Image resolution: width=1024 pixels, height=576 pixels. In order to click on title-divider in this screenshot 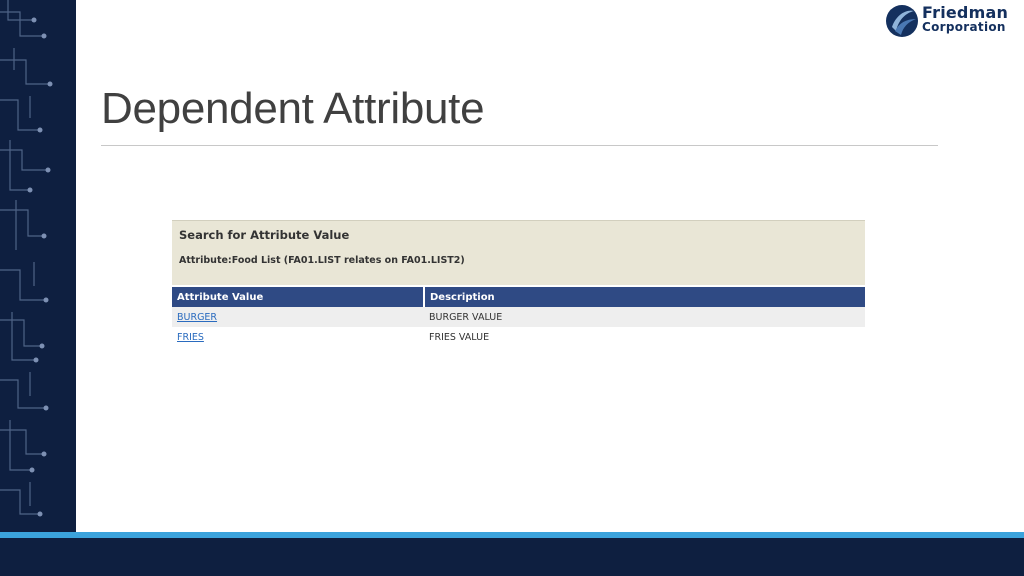, I will do `click(519, 145)`.